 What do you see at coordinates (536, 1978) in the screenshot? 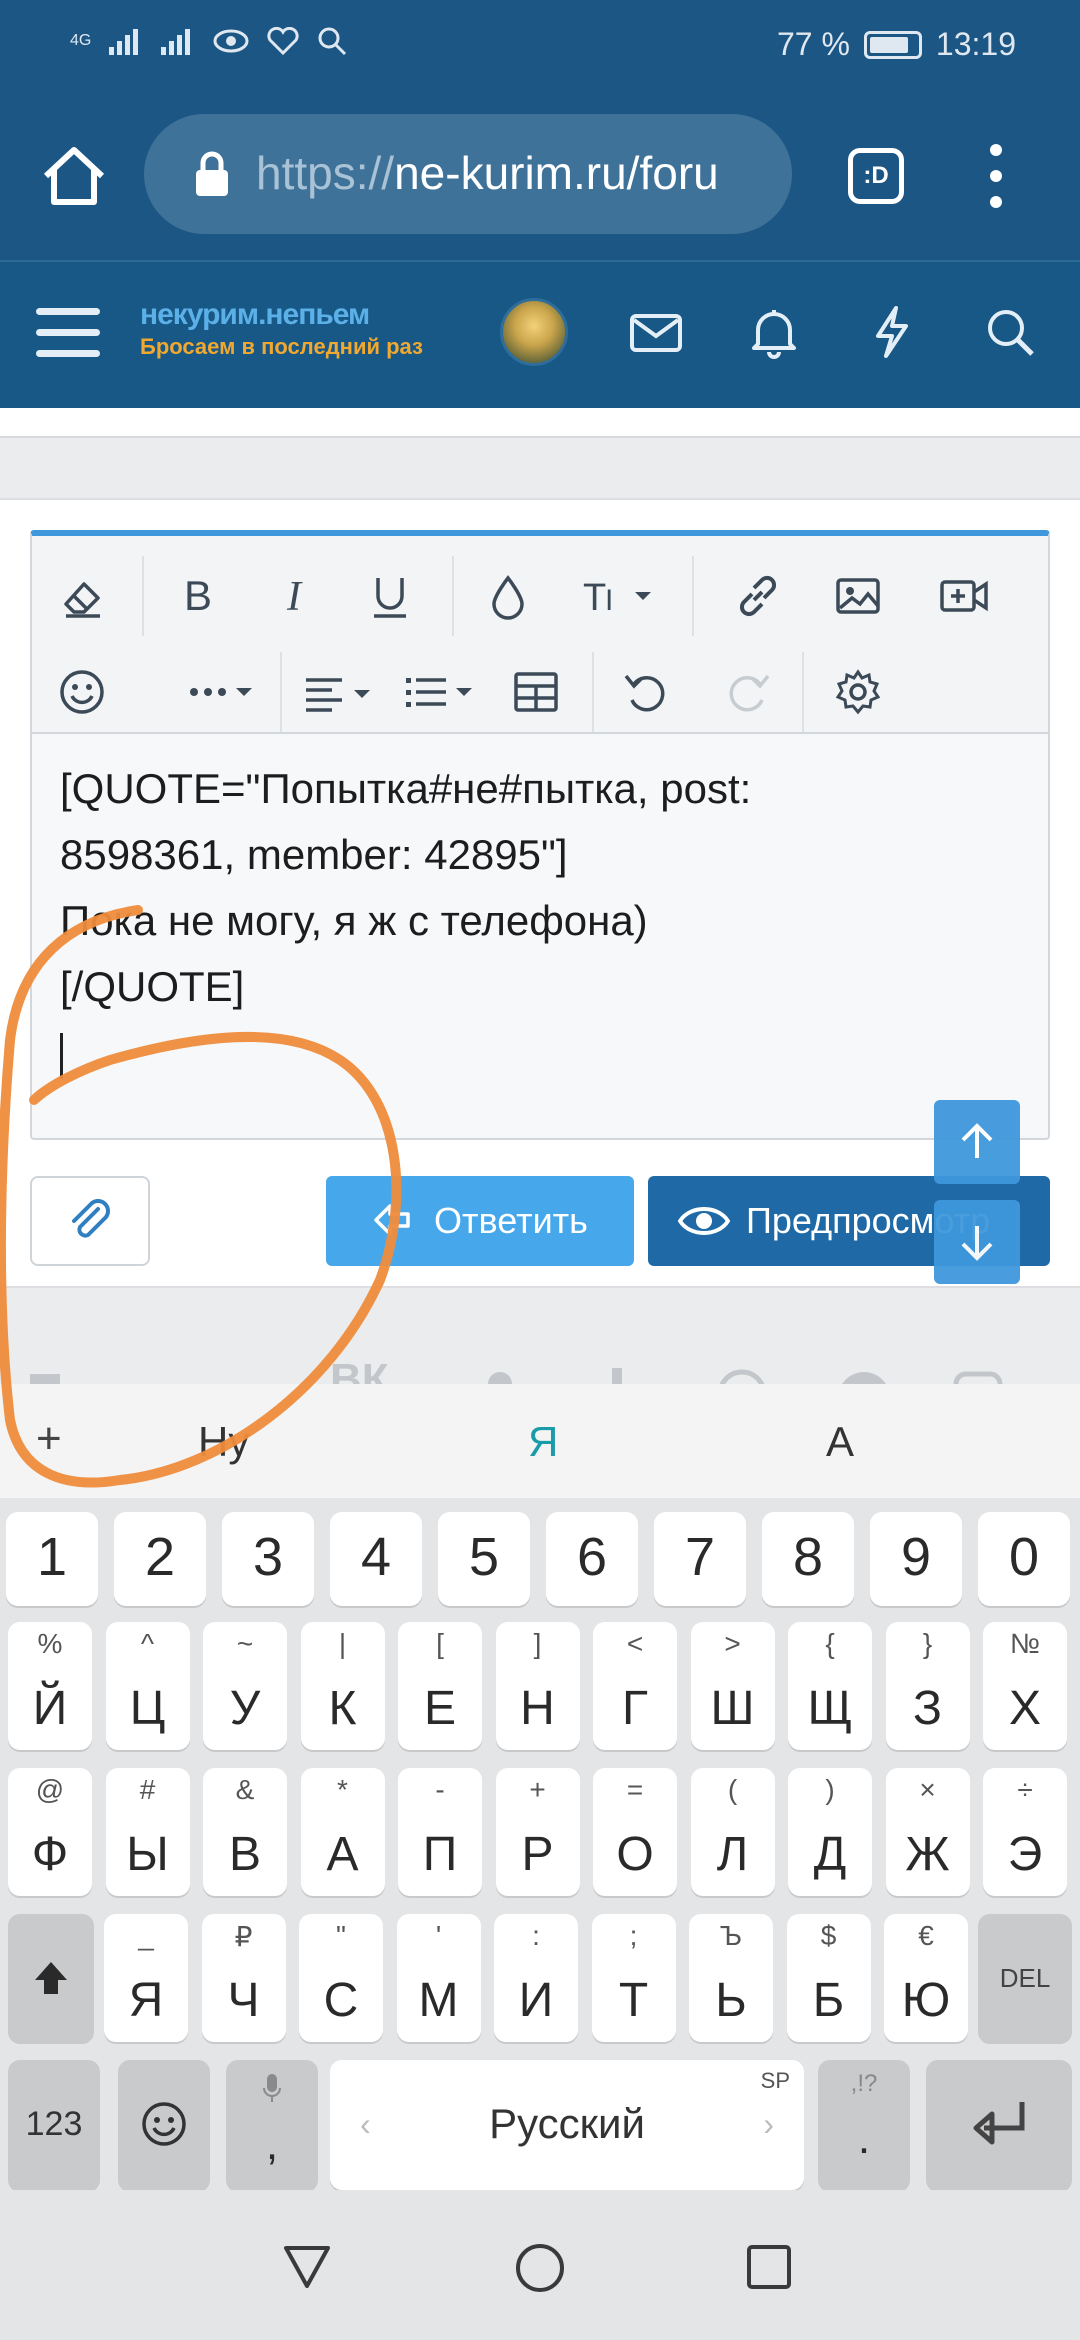
I see `key-letter: :И` at bounding box center [536, 1978].